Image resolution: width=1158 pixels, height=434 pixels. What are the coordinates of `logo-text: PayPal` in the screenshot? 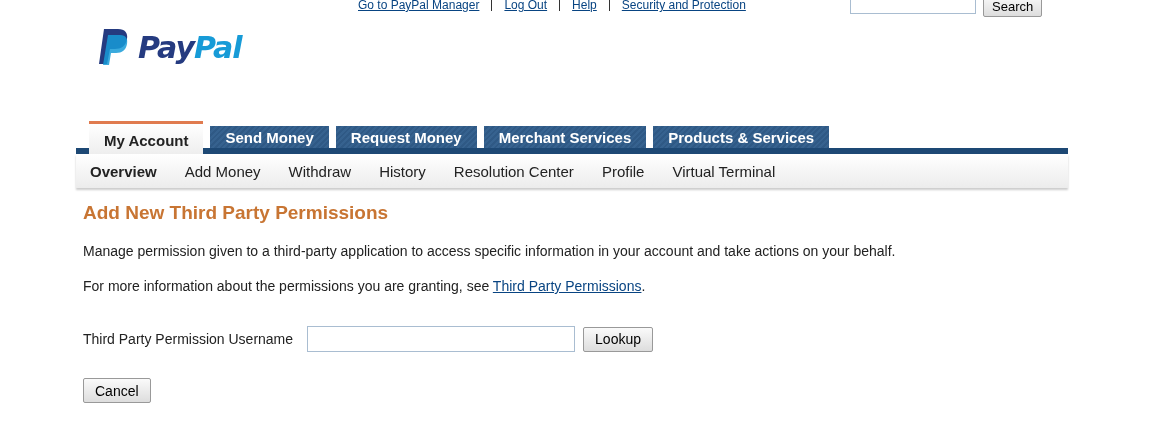 It's located at (190, 47).